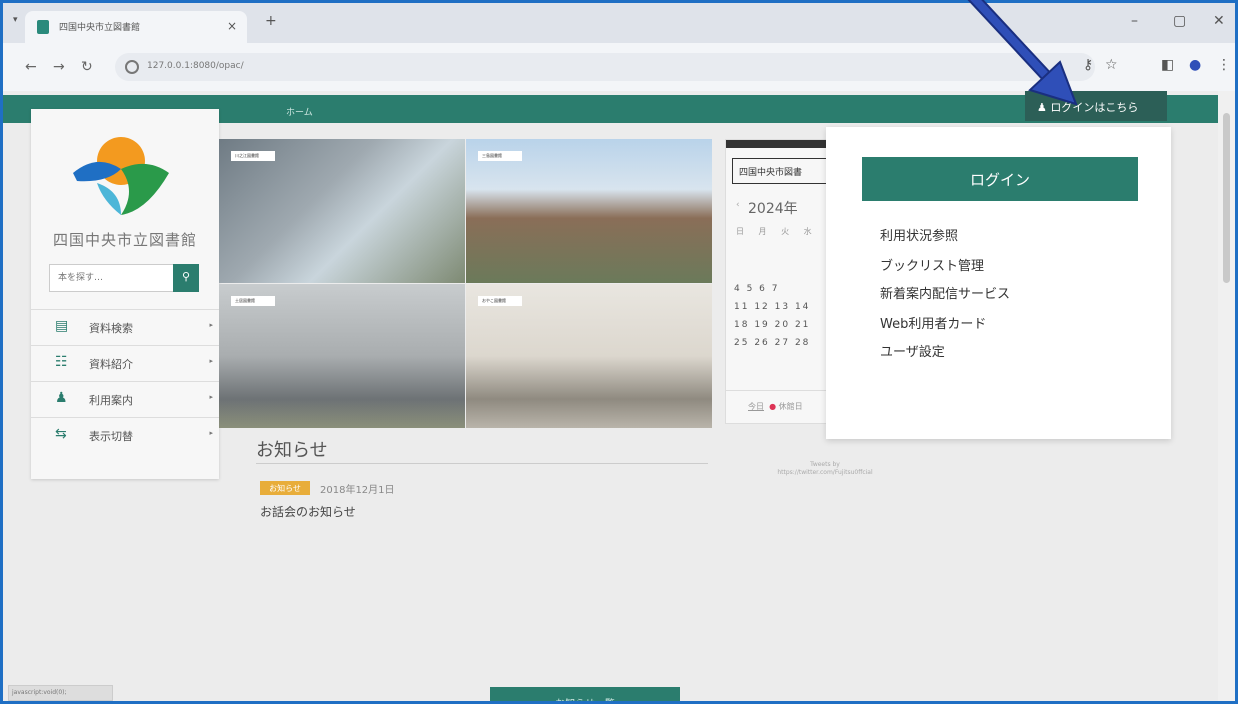 Image resolution: width=1238 pixels, height=704 pixels. I want to click on sidebar-item-introduction: ☷ 資料紹介 ▸, so click(125, 363).